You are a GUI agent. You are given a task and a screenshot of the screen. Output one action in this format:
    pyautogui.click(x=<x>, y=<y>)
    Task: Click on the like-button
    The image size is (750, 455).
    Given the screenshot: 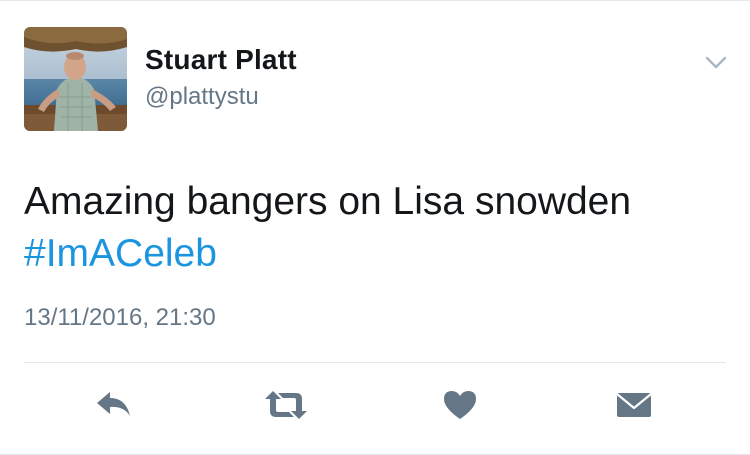 What is the action you would take?
    pyautogui.click(x=460, y=407)
    